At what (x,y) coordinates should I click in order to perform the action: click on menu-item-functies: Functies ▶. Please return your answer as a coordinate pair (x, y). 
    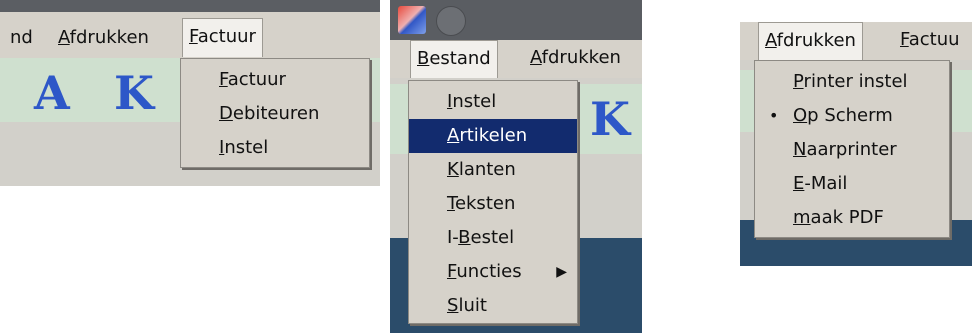
    Looking at the image, I should click on (493, 272).